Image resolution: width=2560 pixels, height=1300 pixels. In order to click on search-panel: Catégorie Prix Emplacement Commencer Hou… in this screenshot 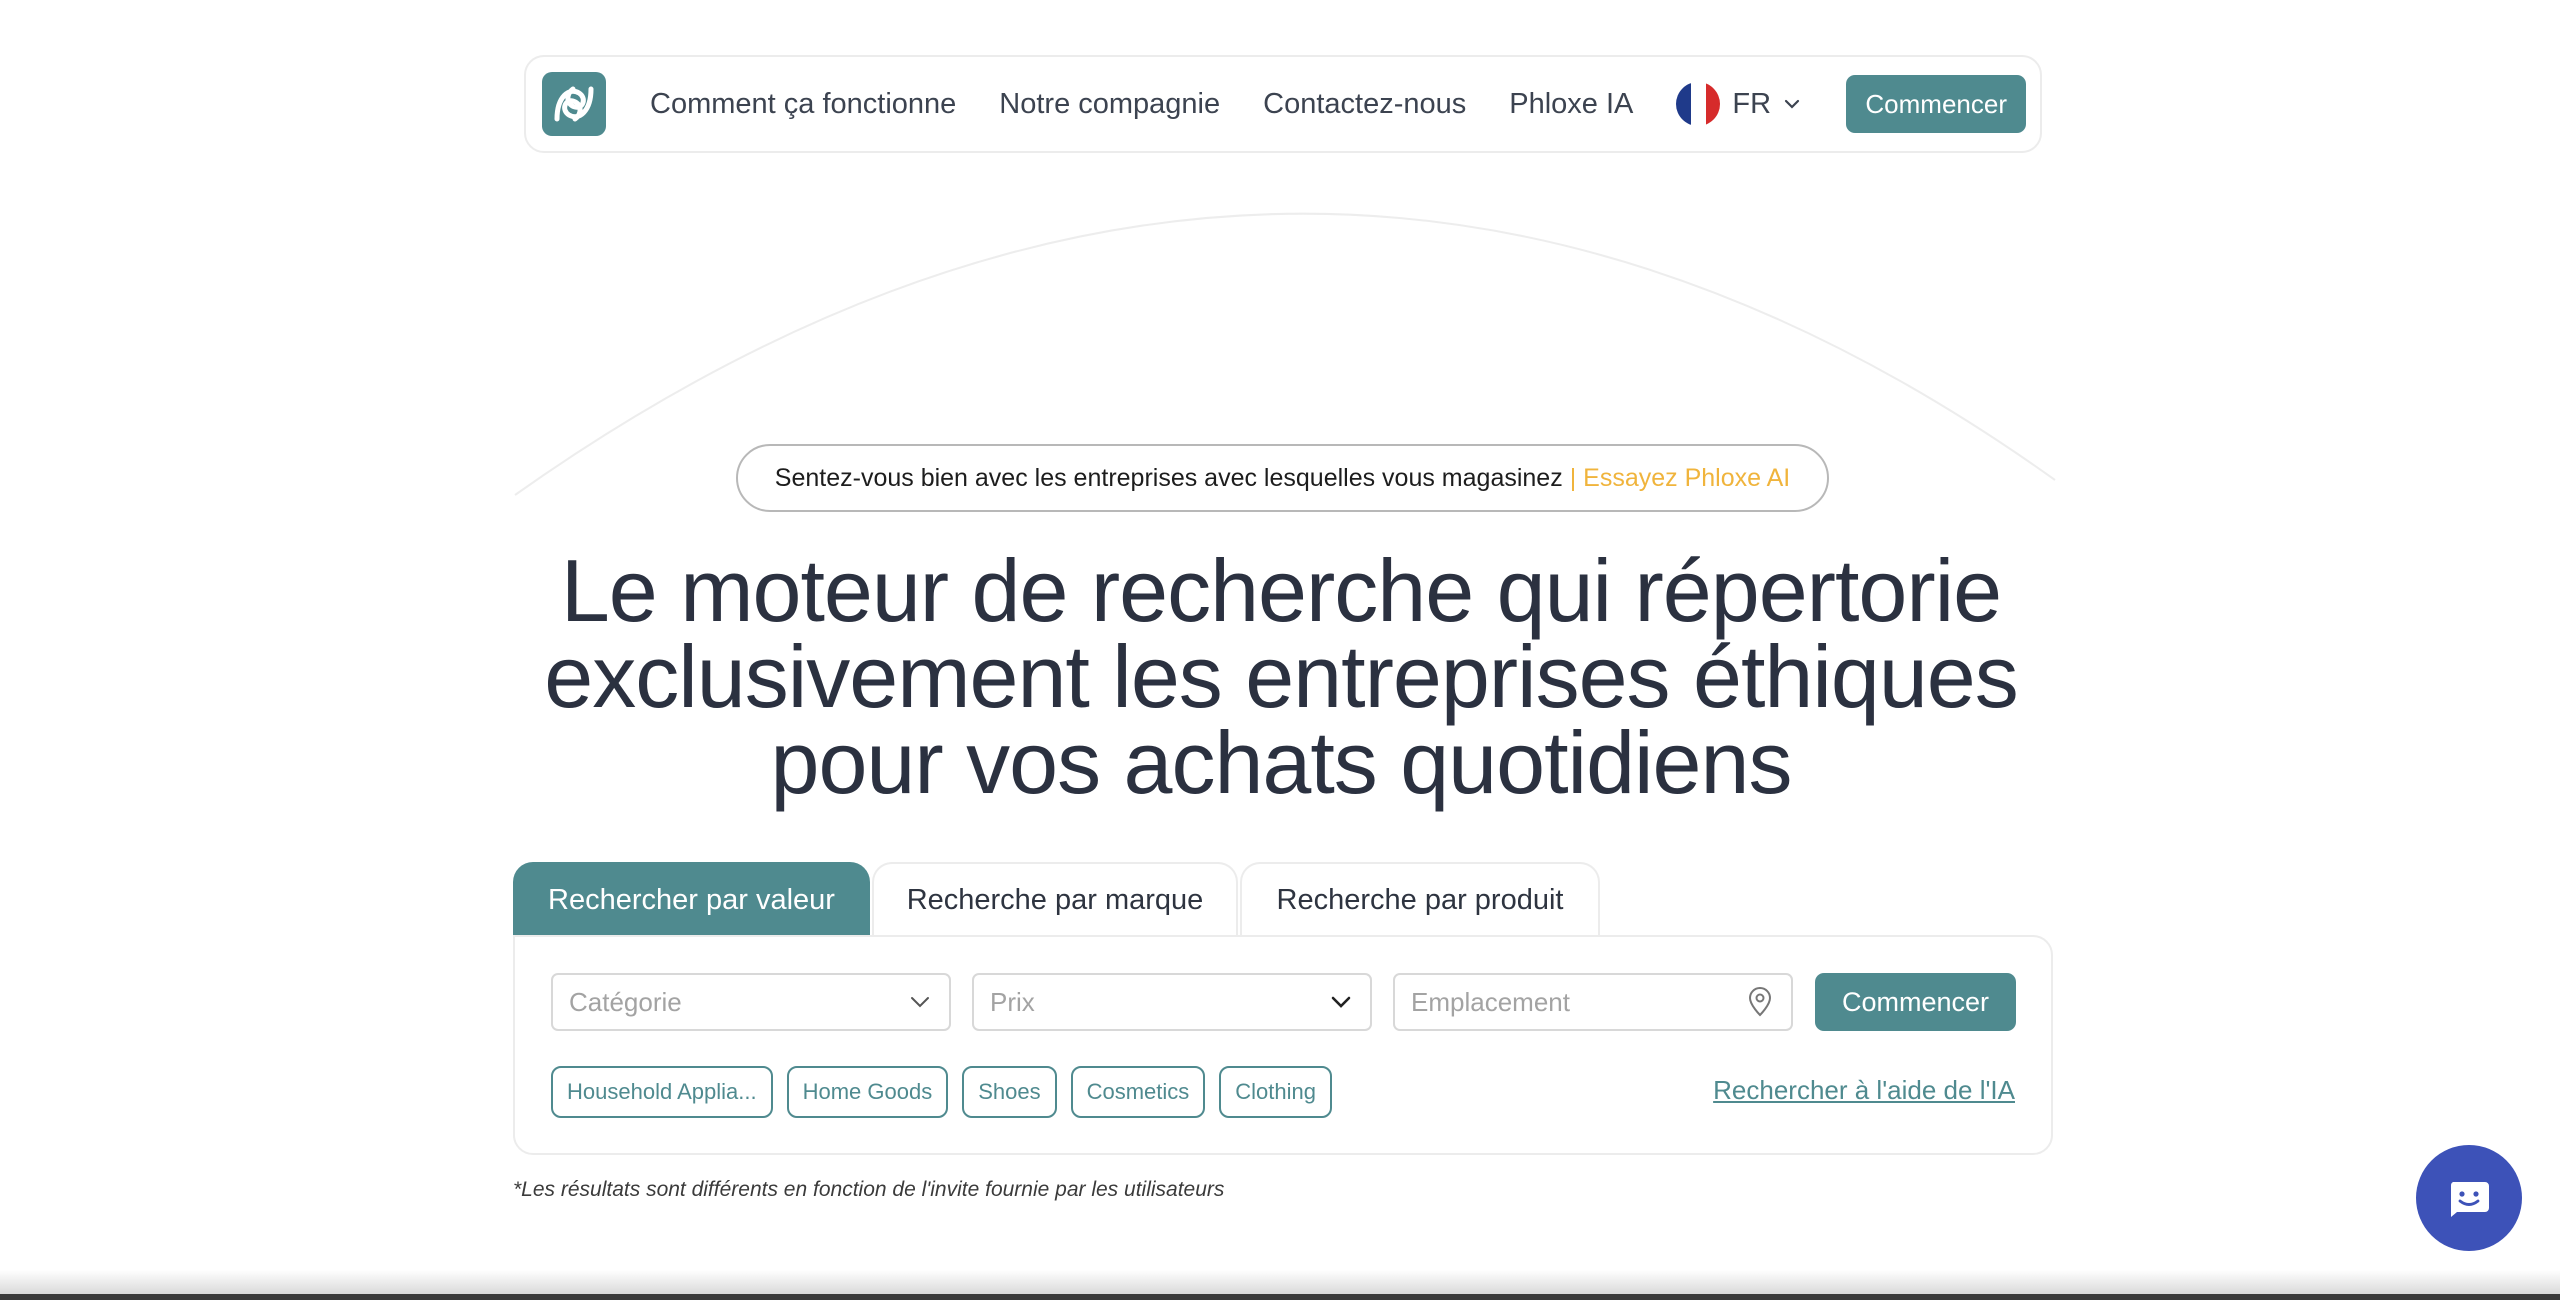, I will do `click(1283, 1045)`.